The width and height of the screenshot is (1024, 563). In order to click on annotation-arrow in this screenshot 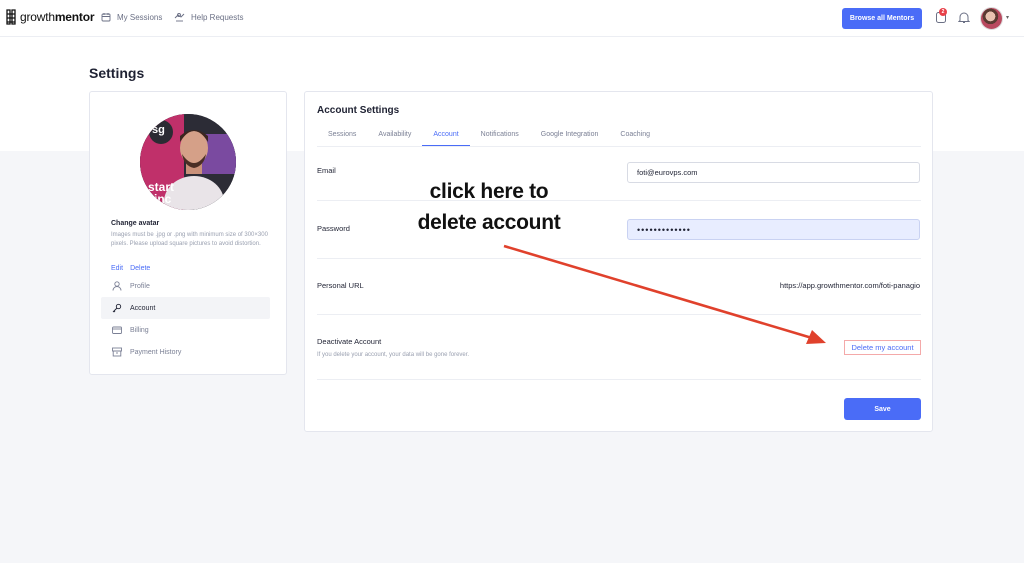, I will do `click(664, 294)`.